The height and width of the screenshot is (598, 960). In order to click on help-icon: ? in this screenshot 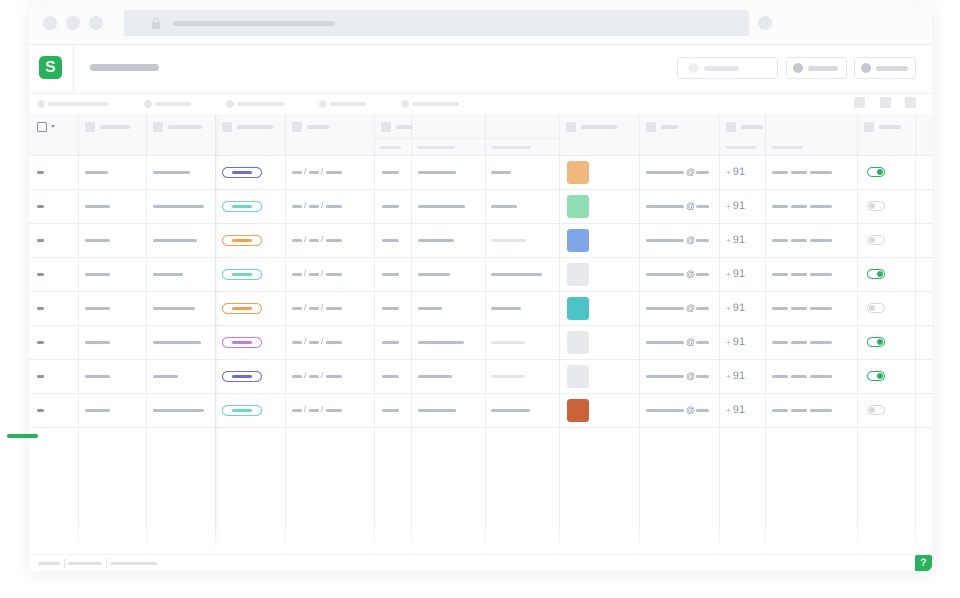, I will do `click(923, 563)`.